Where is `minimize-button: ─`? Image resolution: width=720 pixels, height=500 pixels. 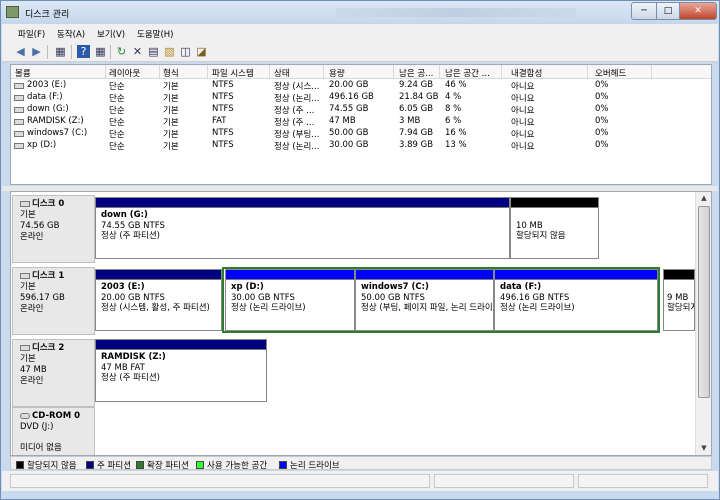 minimize-button: ─ is located at coordinates (644, 11).